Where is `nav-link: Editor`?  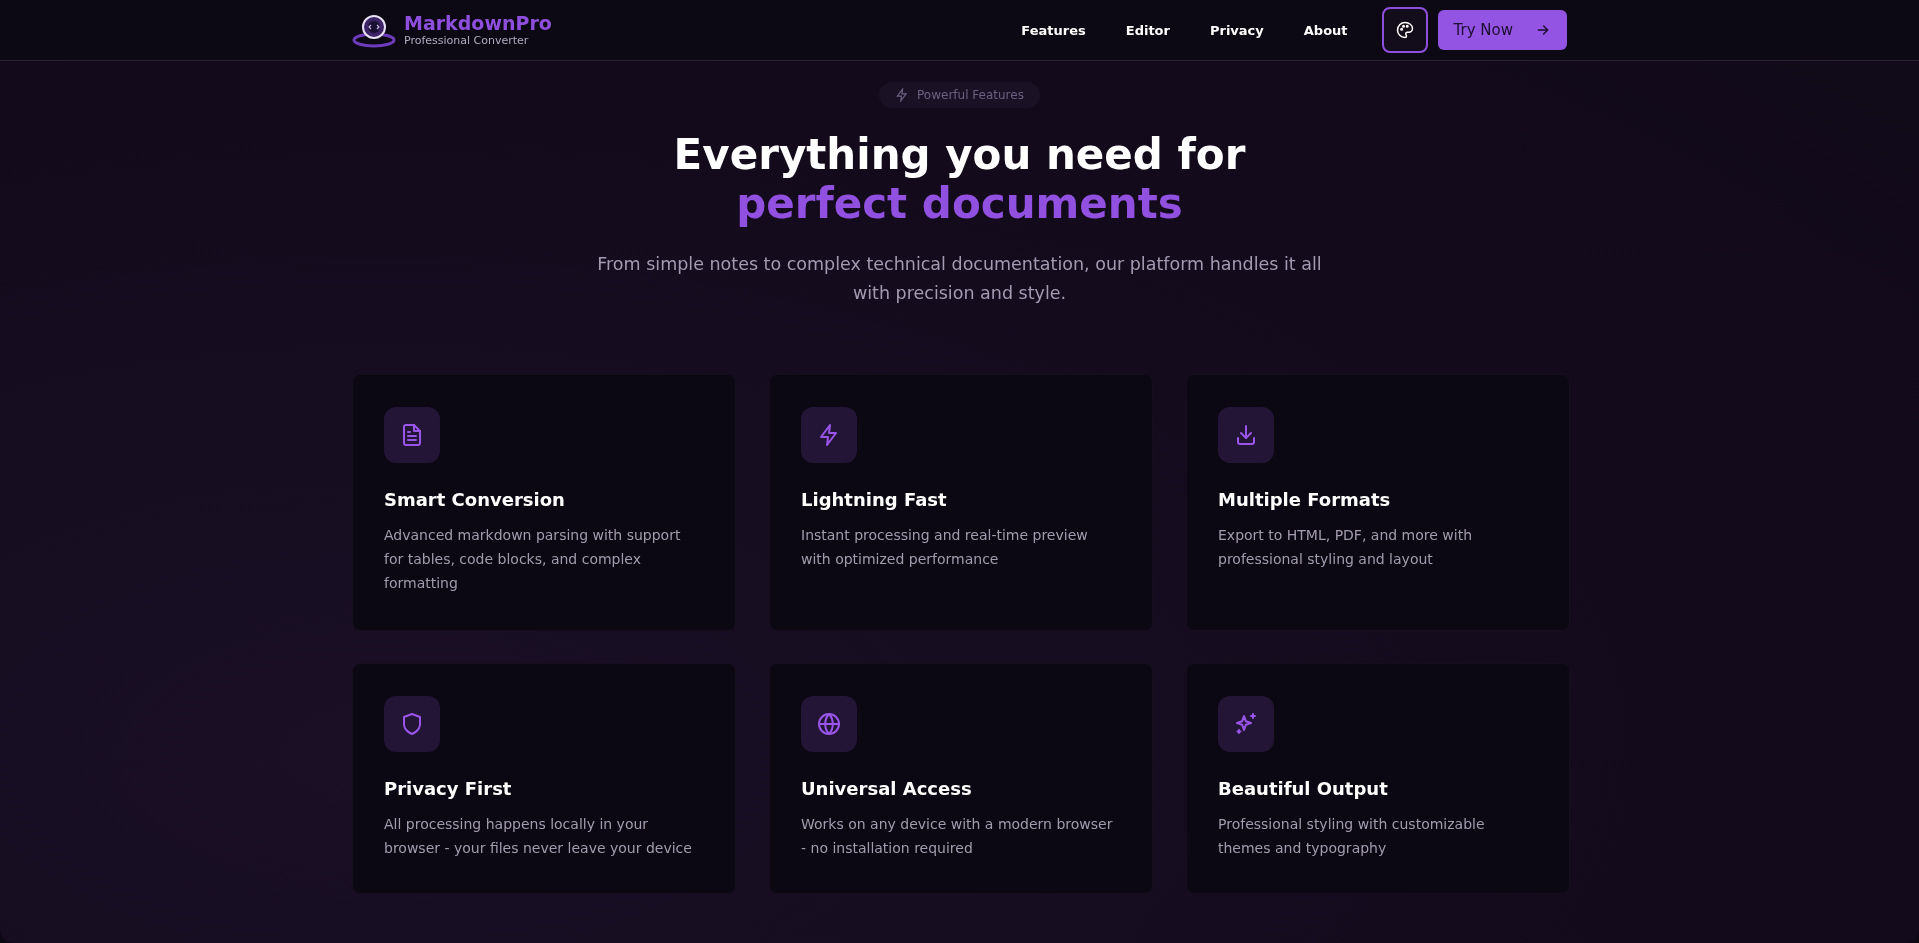
nav-link: Editor is located at coordinates (1147, 30).